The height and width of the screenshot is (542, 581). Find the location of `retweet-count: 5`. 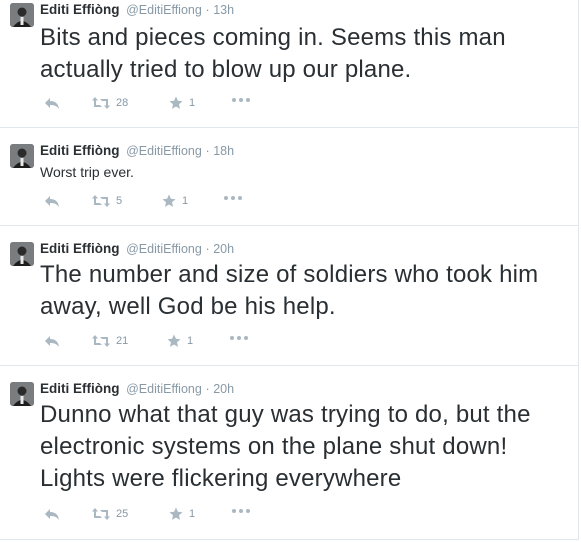

retweet-count: 5 is located at coordinates (119, 201).